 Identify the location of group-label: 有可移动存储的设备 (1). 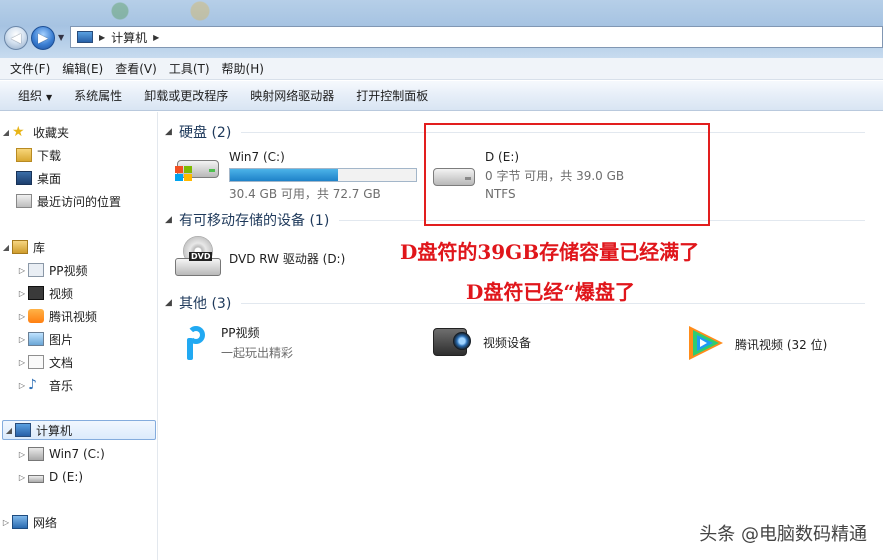
(254, 221).